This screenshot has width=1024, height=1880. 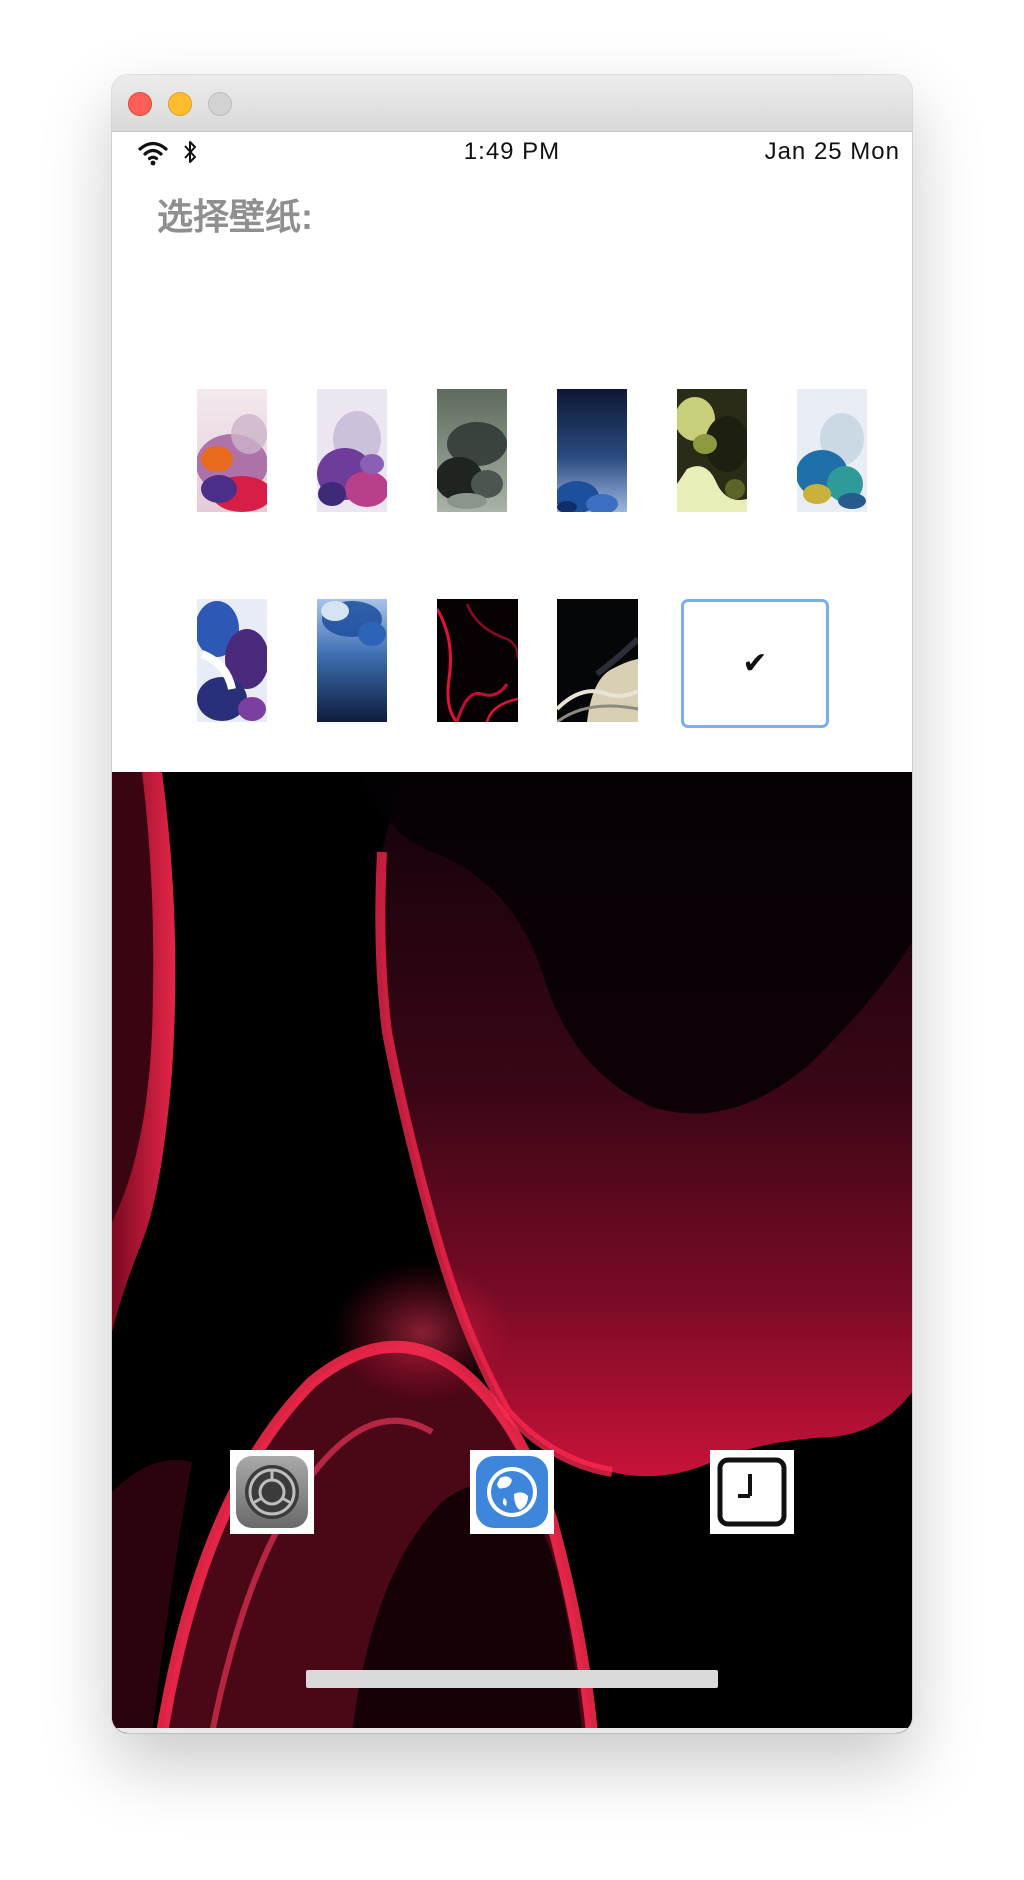 I want to click on wallpaper-thumb-ink-blue-violet, so click(x=232, y=660).